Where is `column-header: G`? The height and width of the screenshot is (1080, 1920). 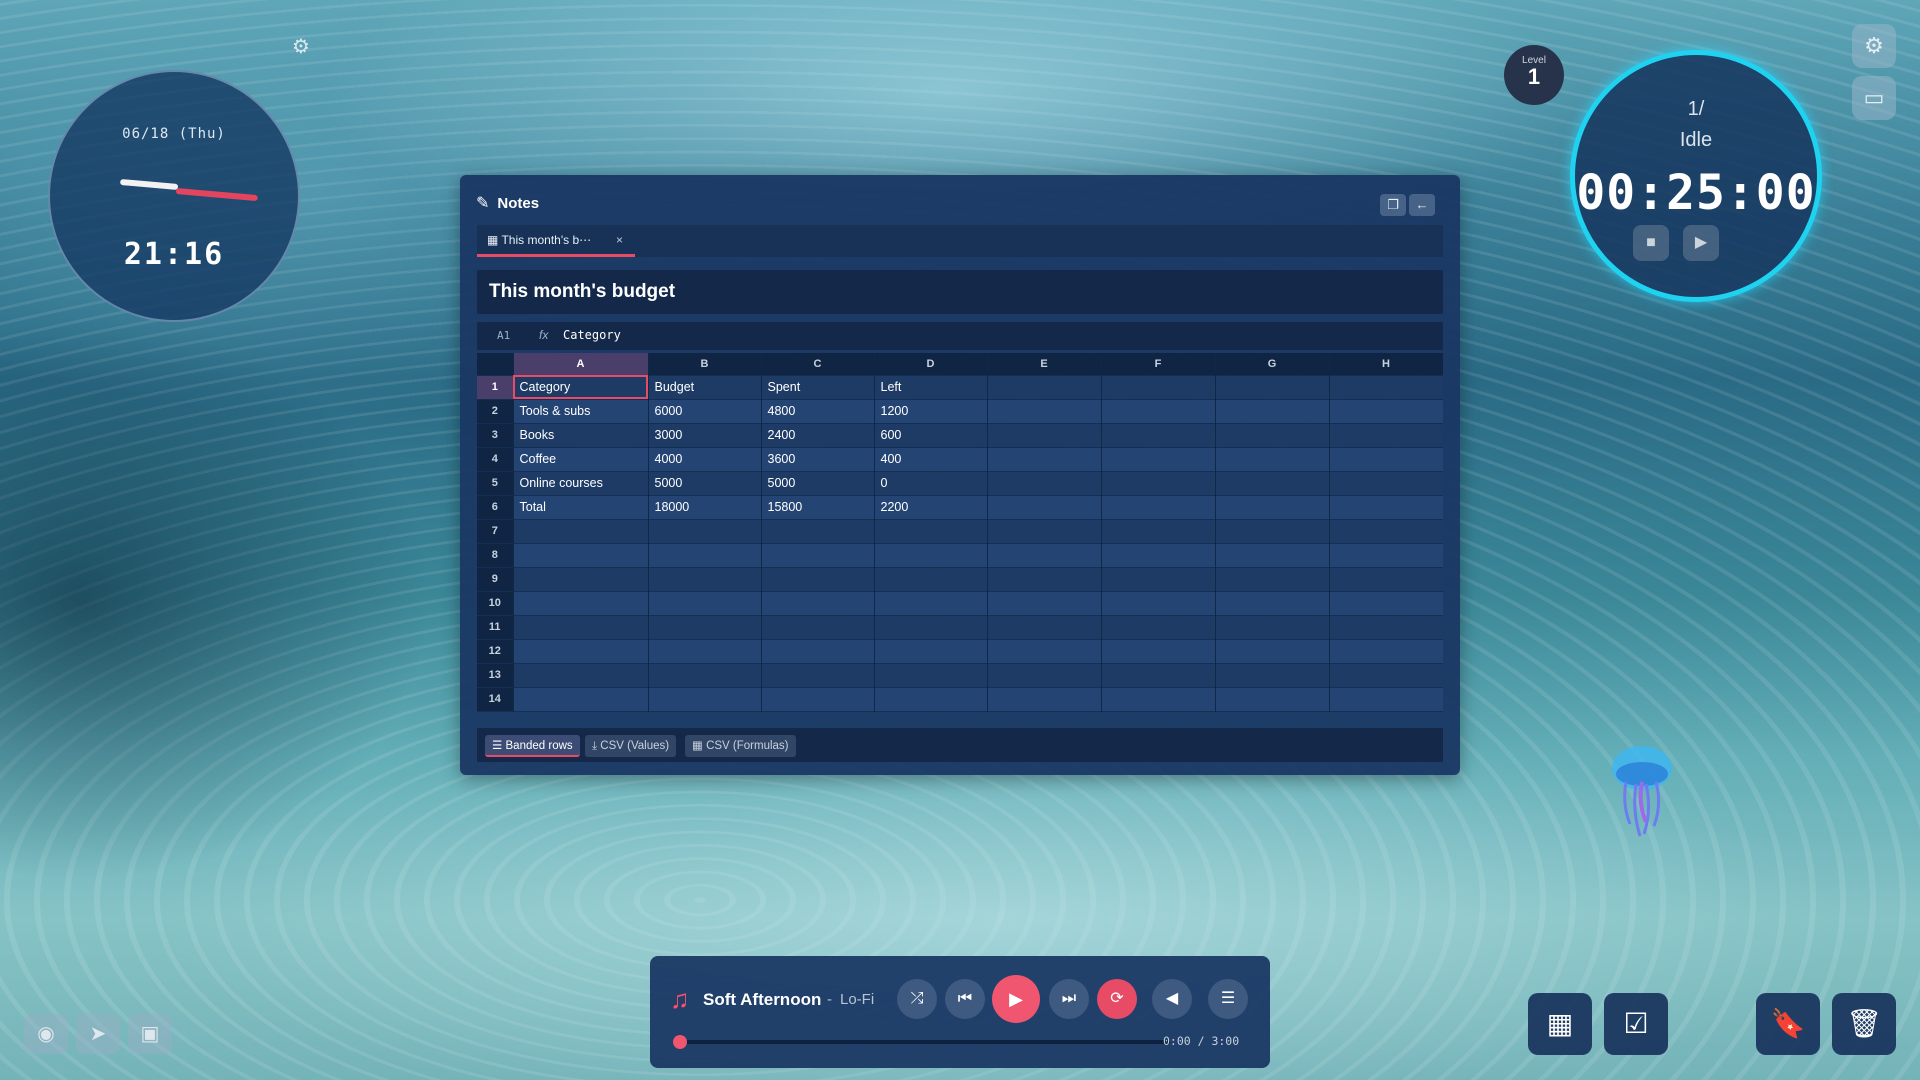 column-header: G is located at coordinates (1272, 364).